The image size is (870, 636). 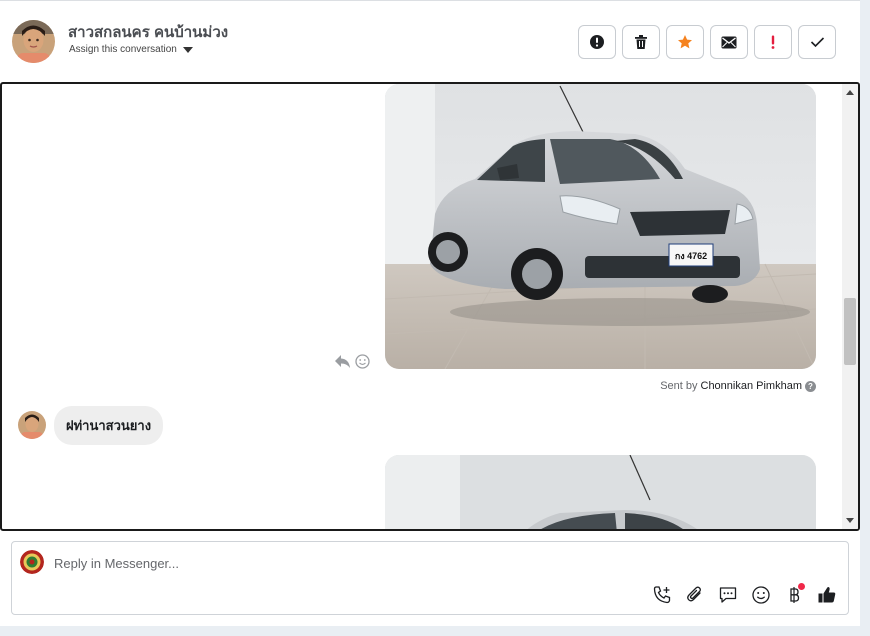 What do you see at coordinates (342, 361) in the screenshot?
I see `reply-icon` at bounding box center [342, 361].